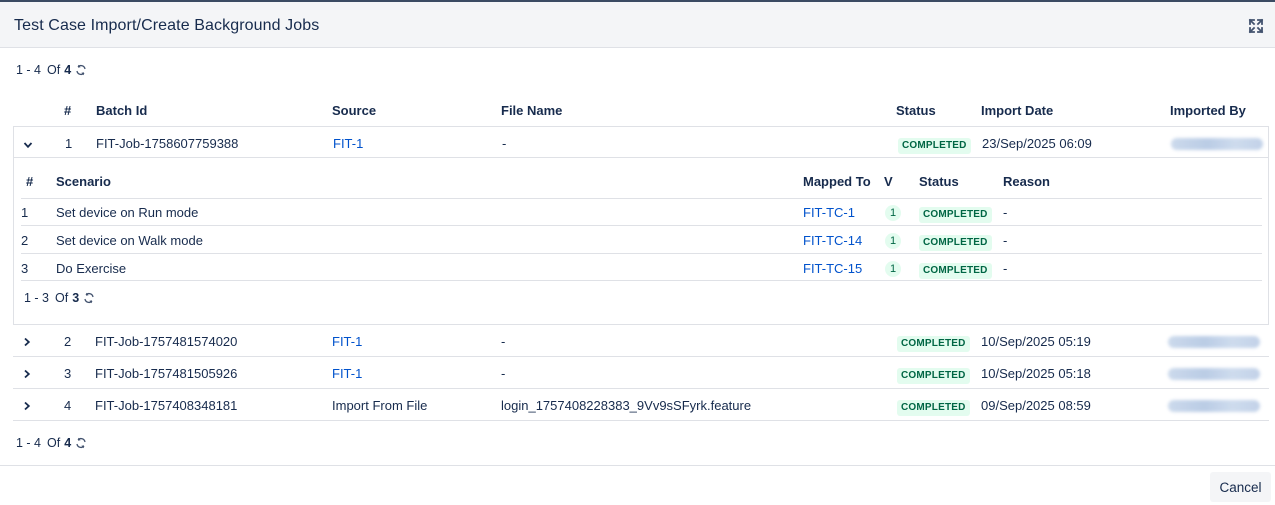 The width and height of the screenshot is (1275, 505). I want to click on sub-col-mapped-to: Mapped To, so click(837, 181).